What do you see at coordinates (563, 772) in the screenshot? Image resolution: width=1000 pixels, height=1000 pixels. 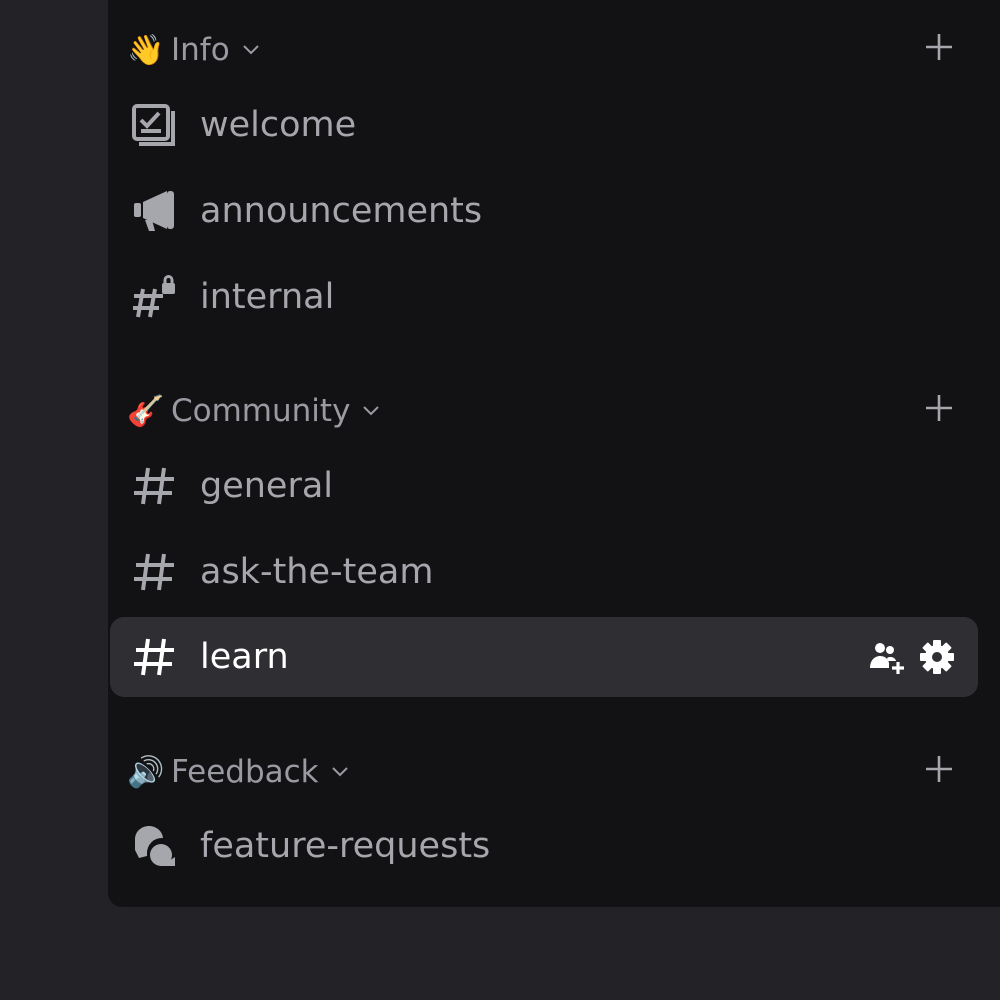 I see `category-header-feedback: 🔊 Feedback` at bounding box center [563, 772].